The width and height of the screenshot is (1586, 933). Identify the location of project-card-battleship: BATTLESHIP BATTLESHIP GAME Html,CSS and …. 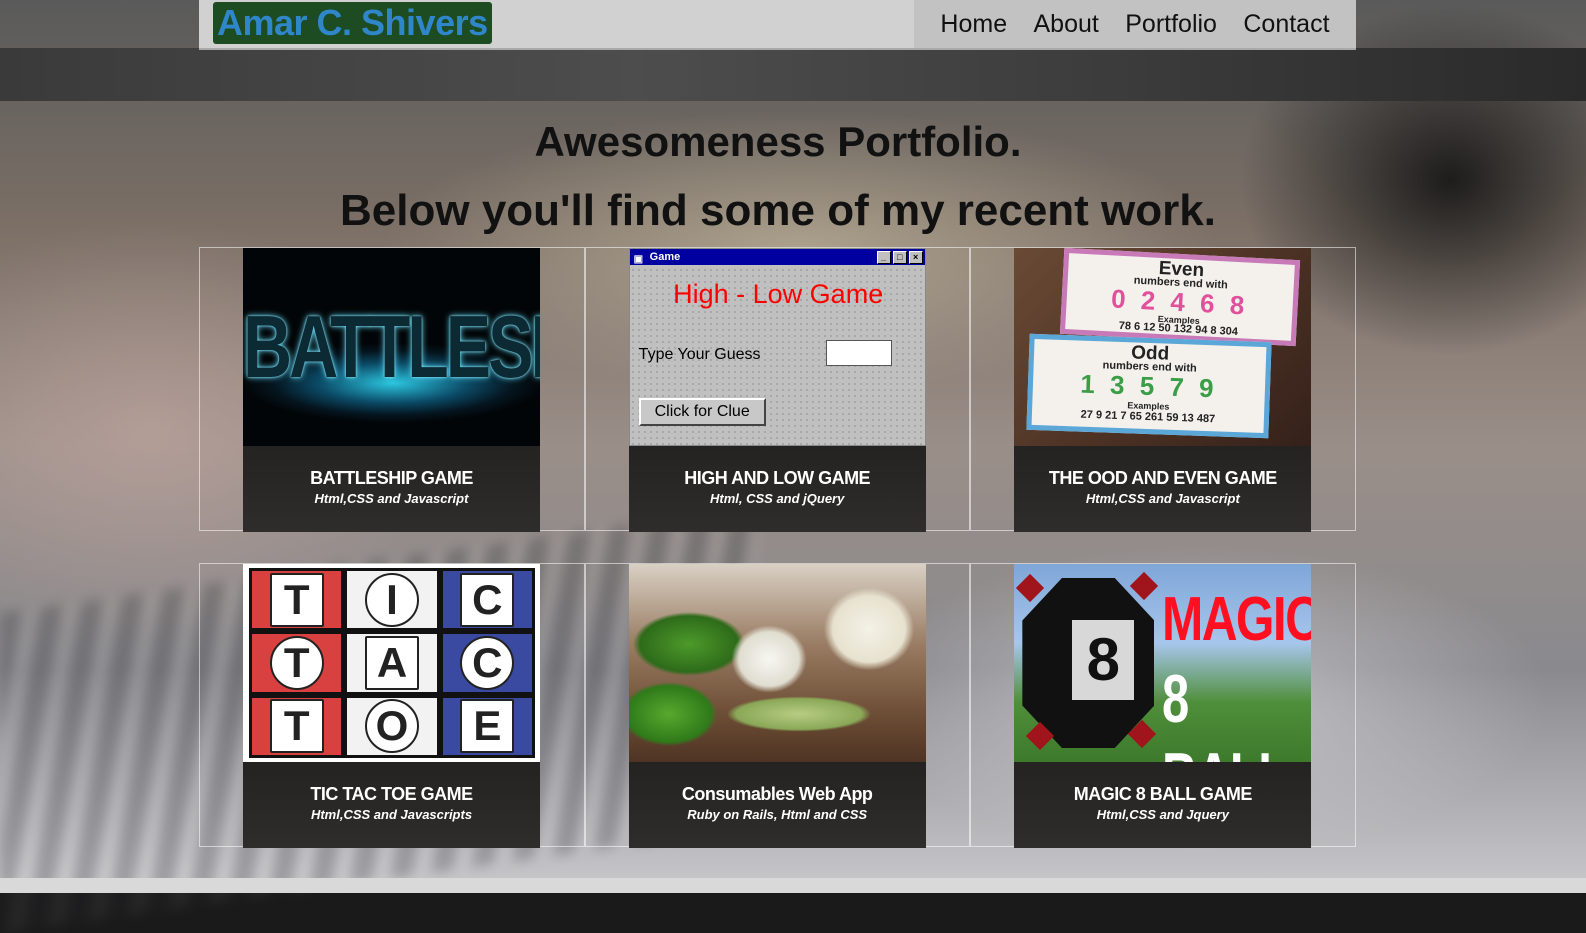
(391, 390).